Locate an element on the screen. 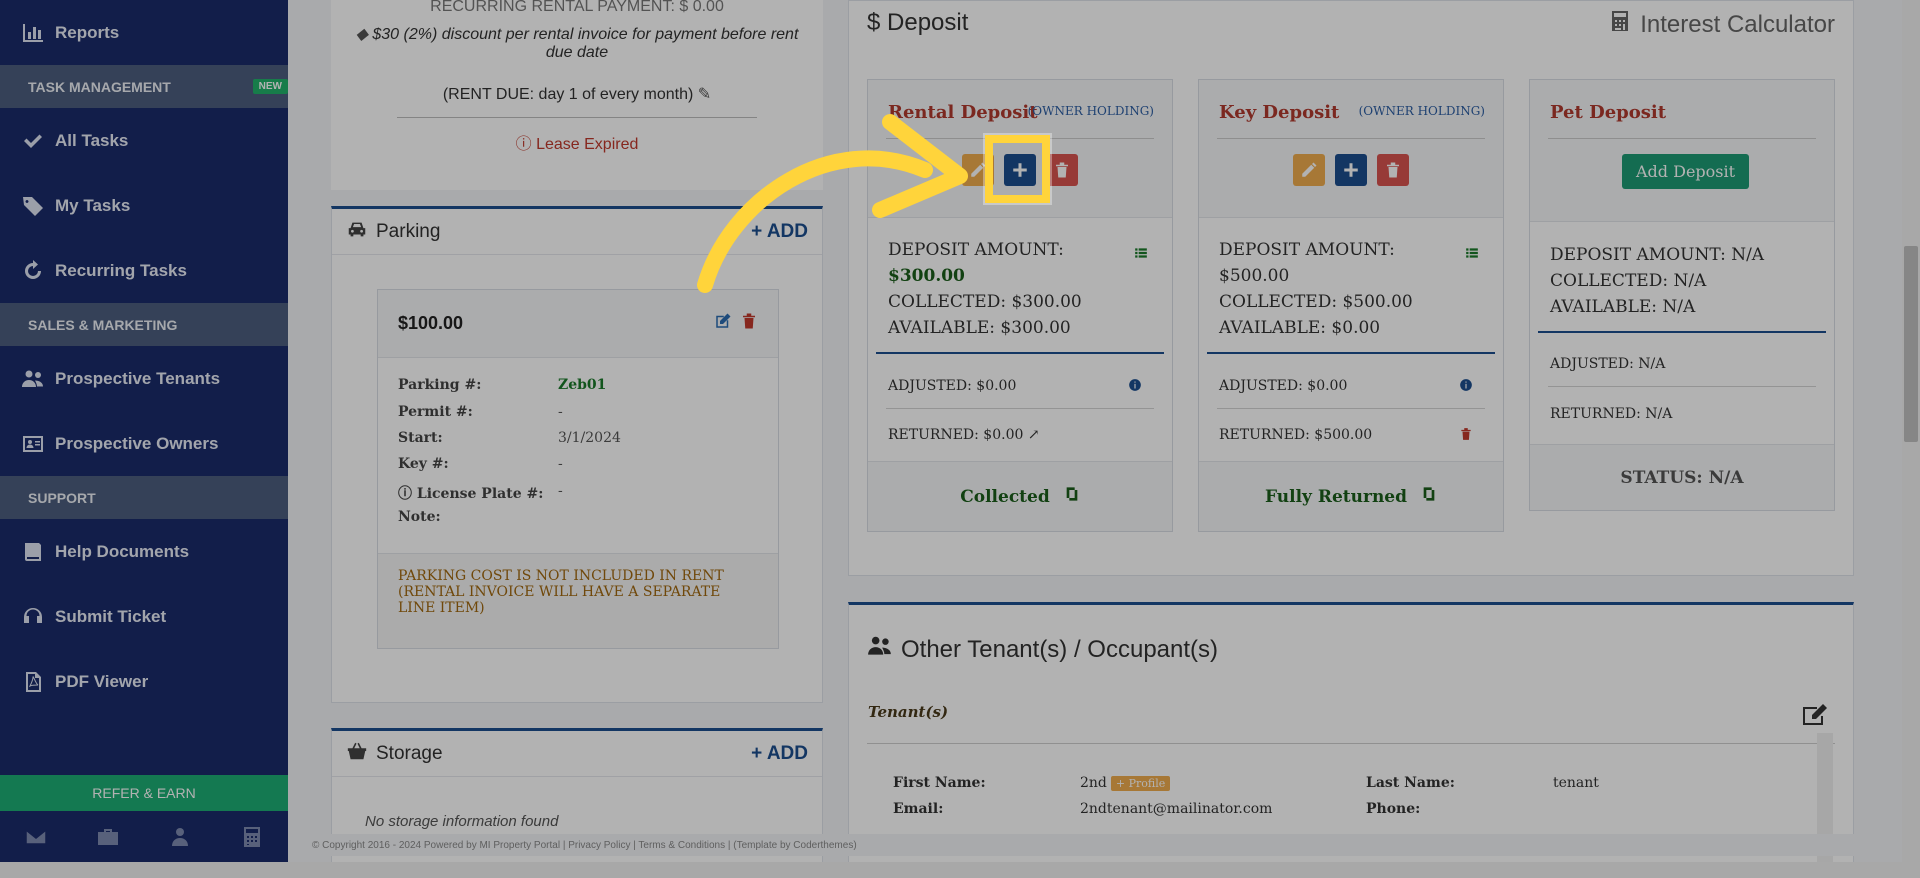 This screenshot has height=878, width=1920. status-label: Collected is located at coordinates (1005, 496).